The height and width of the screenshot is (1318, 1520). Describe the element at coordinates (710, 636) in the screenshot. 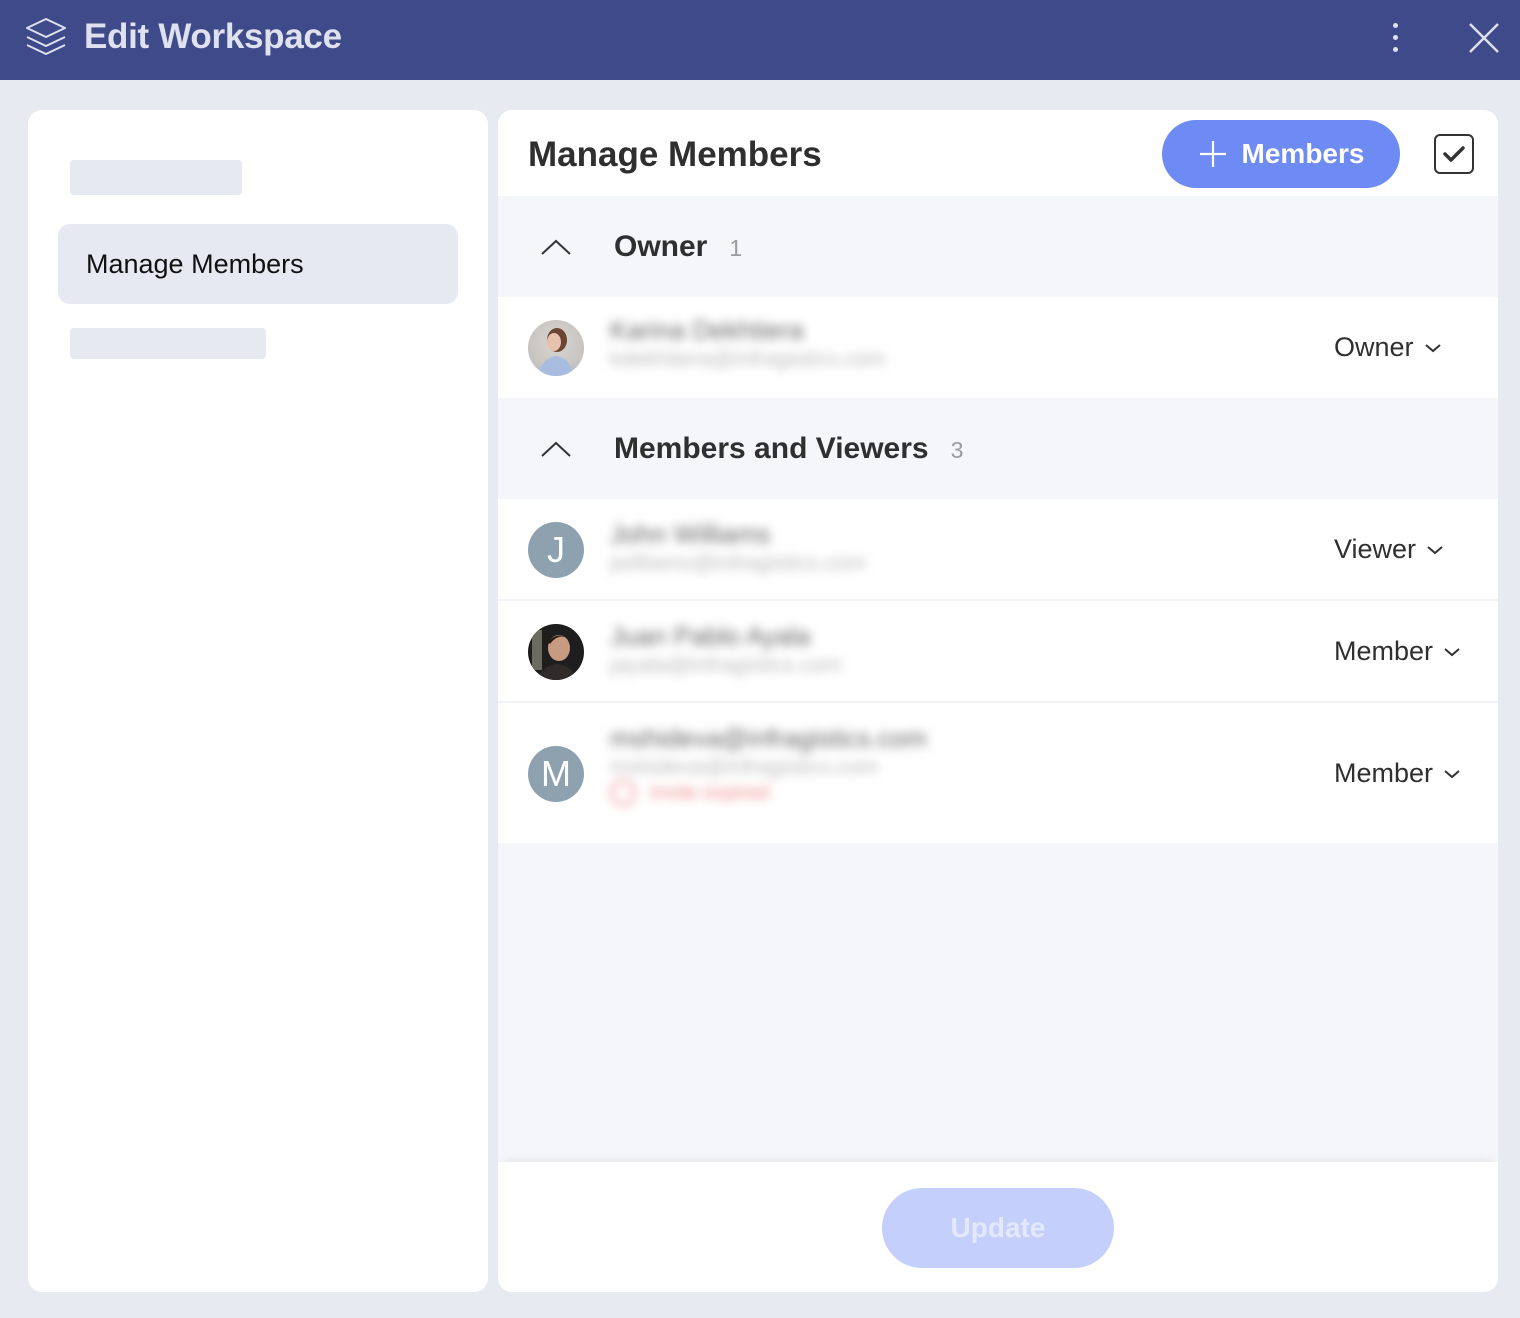

I see `member-name: Juan Pablo Ayala` at that location.